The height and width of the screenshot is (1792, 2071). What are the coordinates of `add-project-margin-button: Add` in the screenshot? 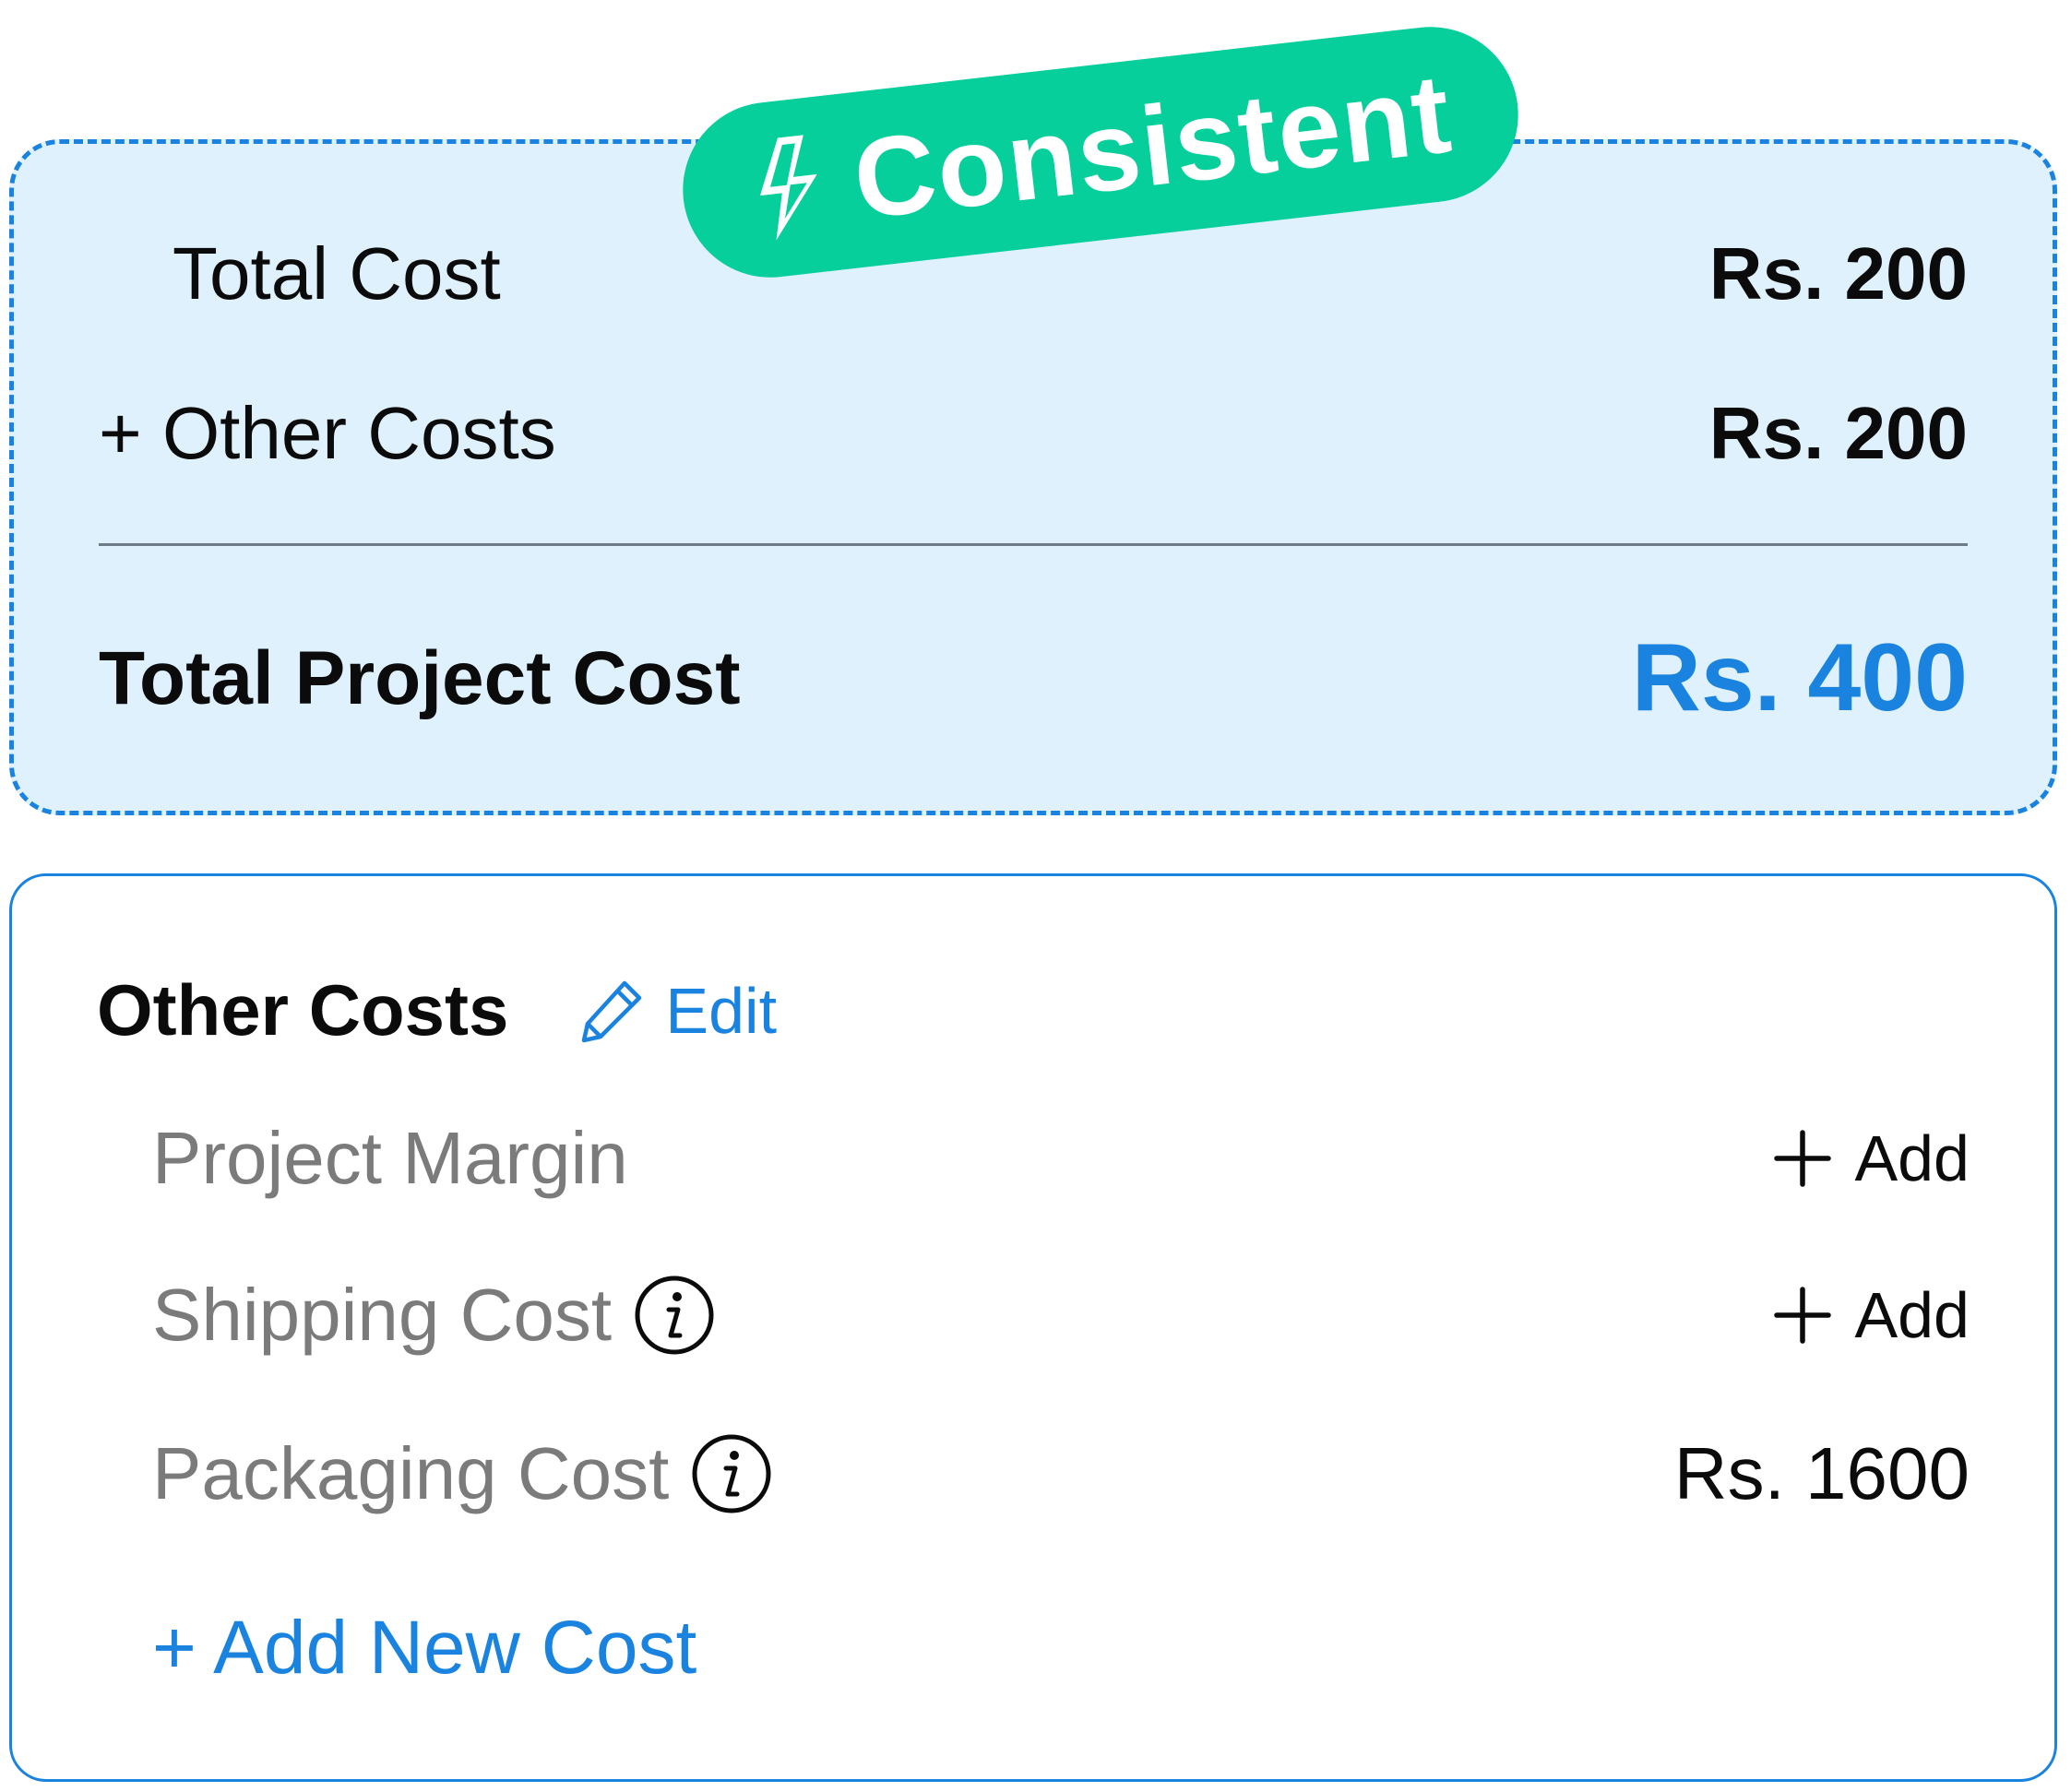 It's located at (1871, 1158).